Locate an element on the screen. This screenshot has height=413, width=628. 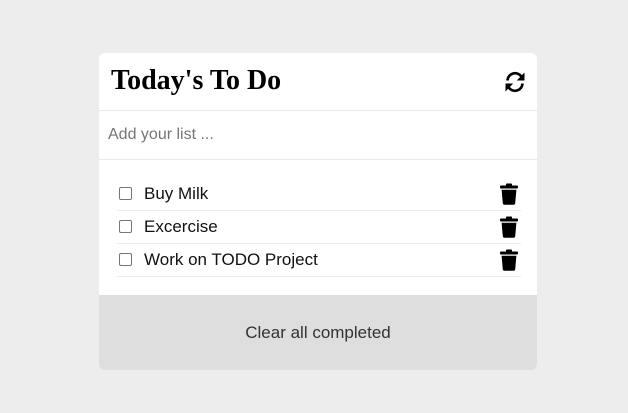
card-footer: Clear all completed is located at coordinates (318, 332).